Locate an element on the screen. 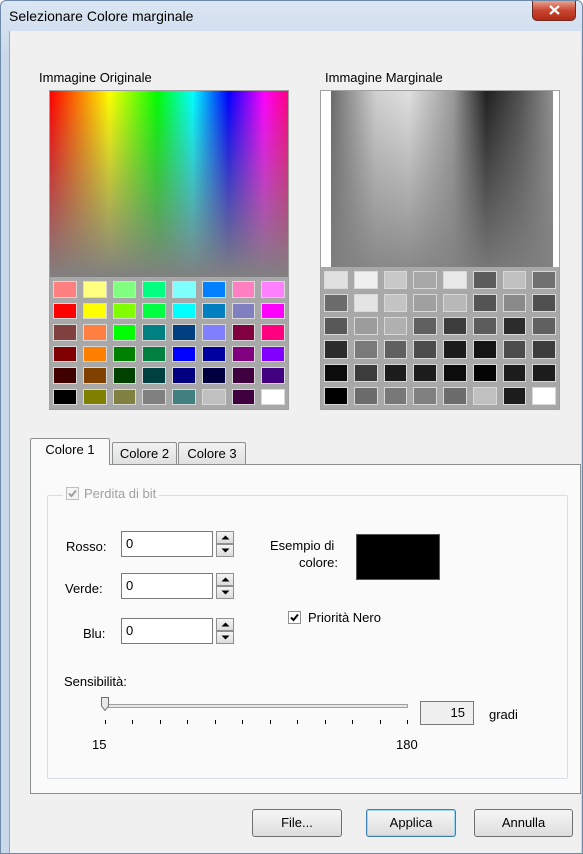 The height and width of the screenshot is (854, 583). green-spin-down is located at coordinates (225, 592).